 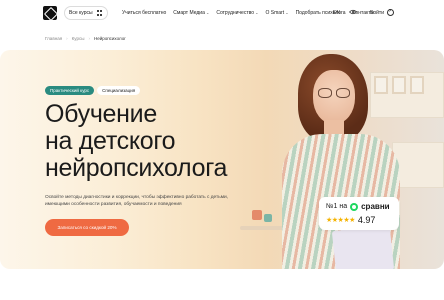 What do you see at coordinates (144, 13) in the screenshot?
I see `nav-item-free-learning: Учиться бесплатно` at bounding box center [144, 13].